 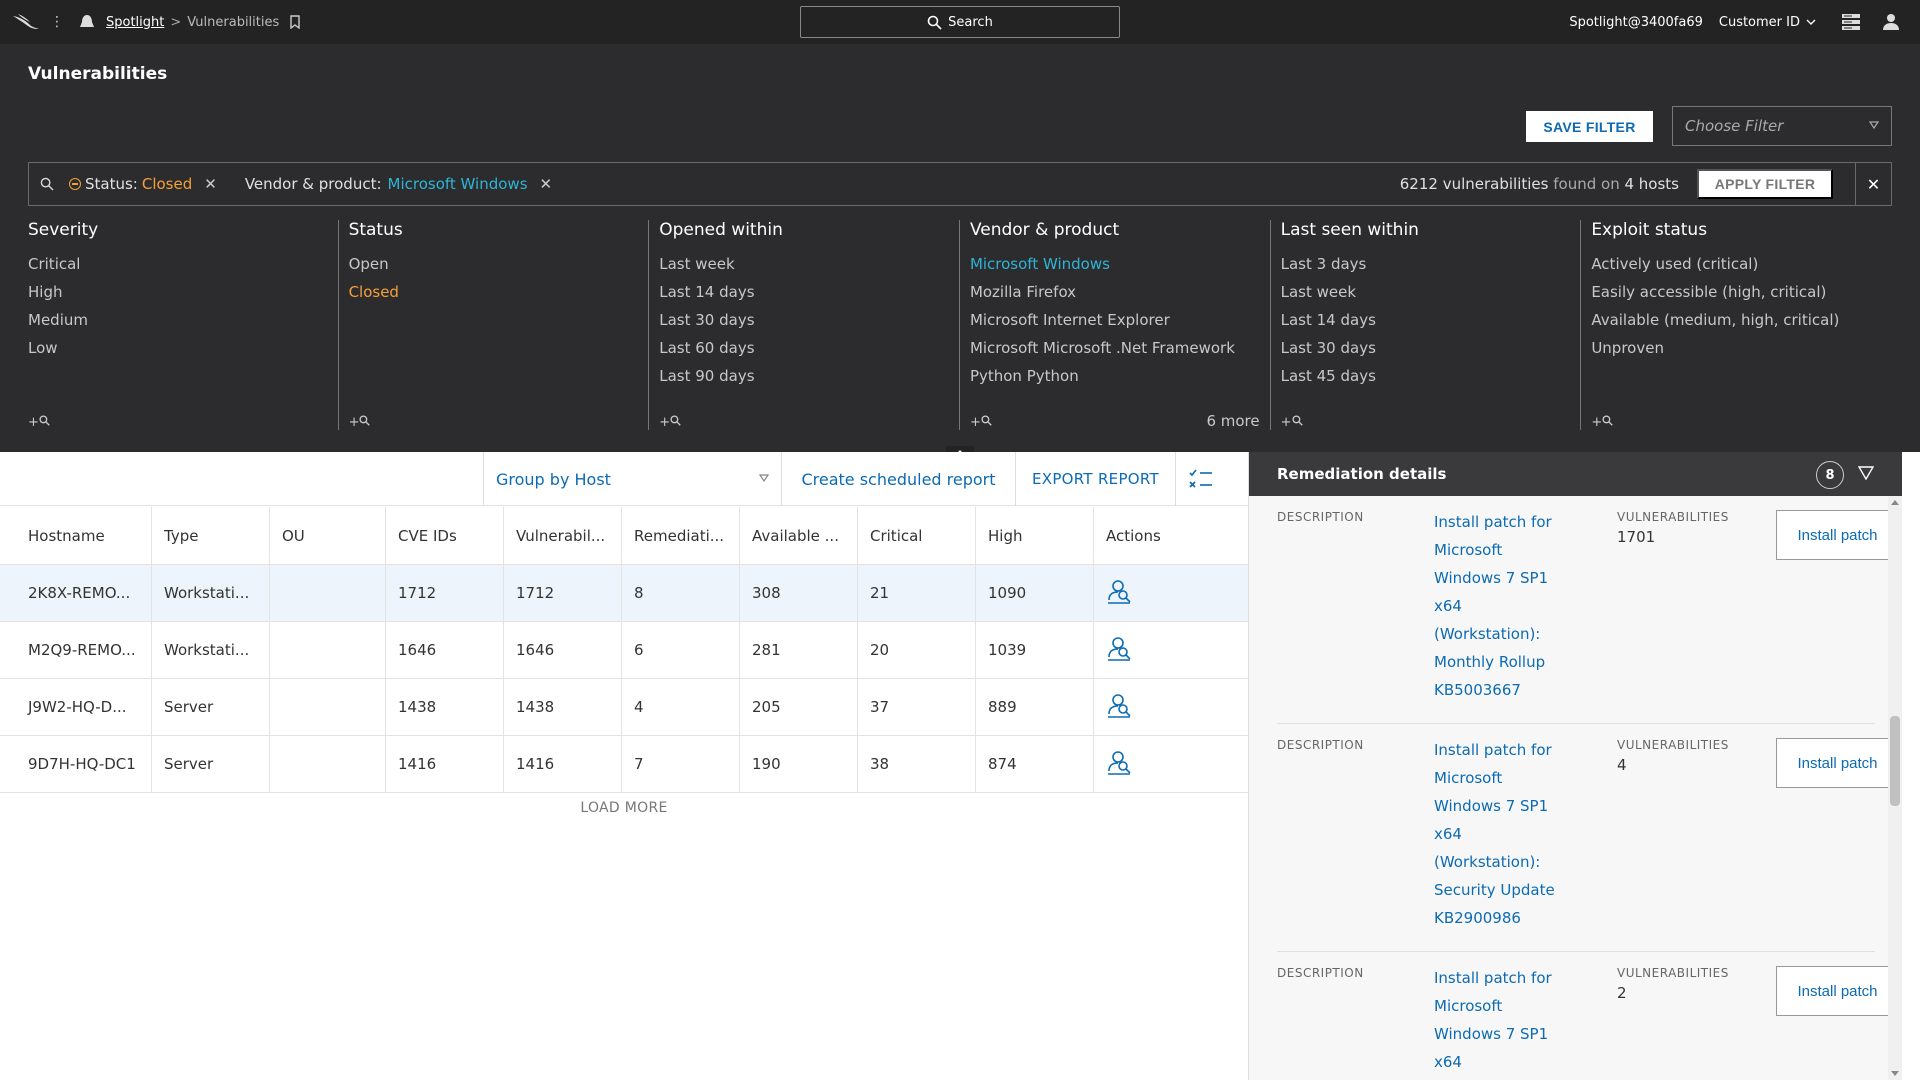 I want to click on cell-type: Server, so click(x=211, y=764).